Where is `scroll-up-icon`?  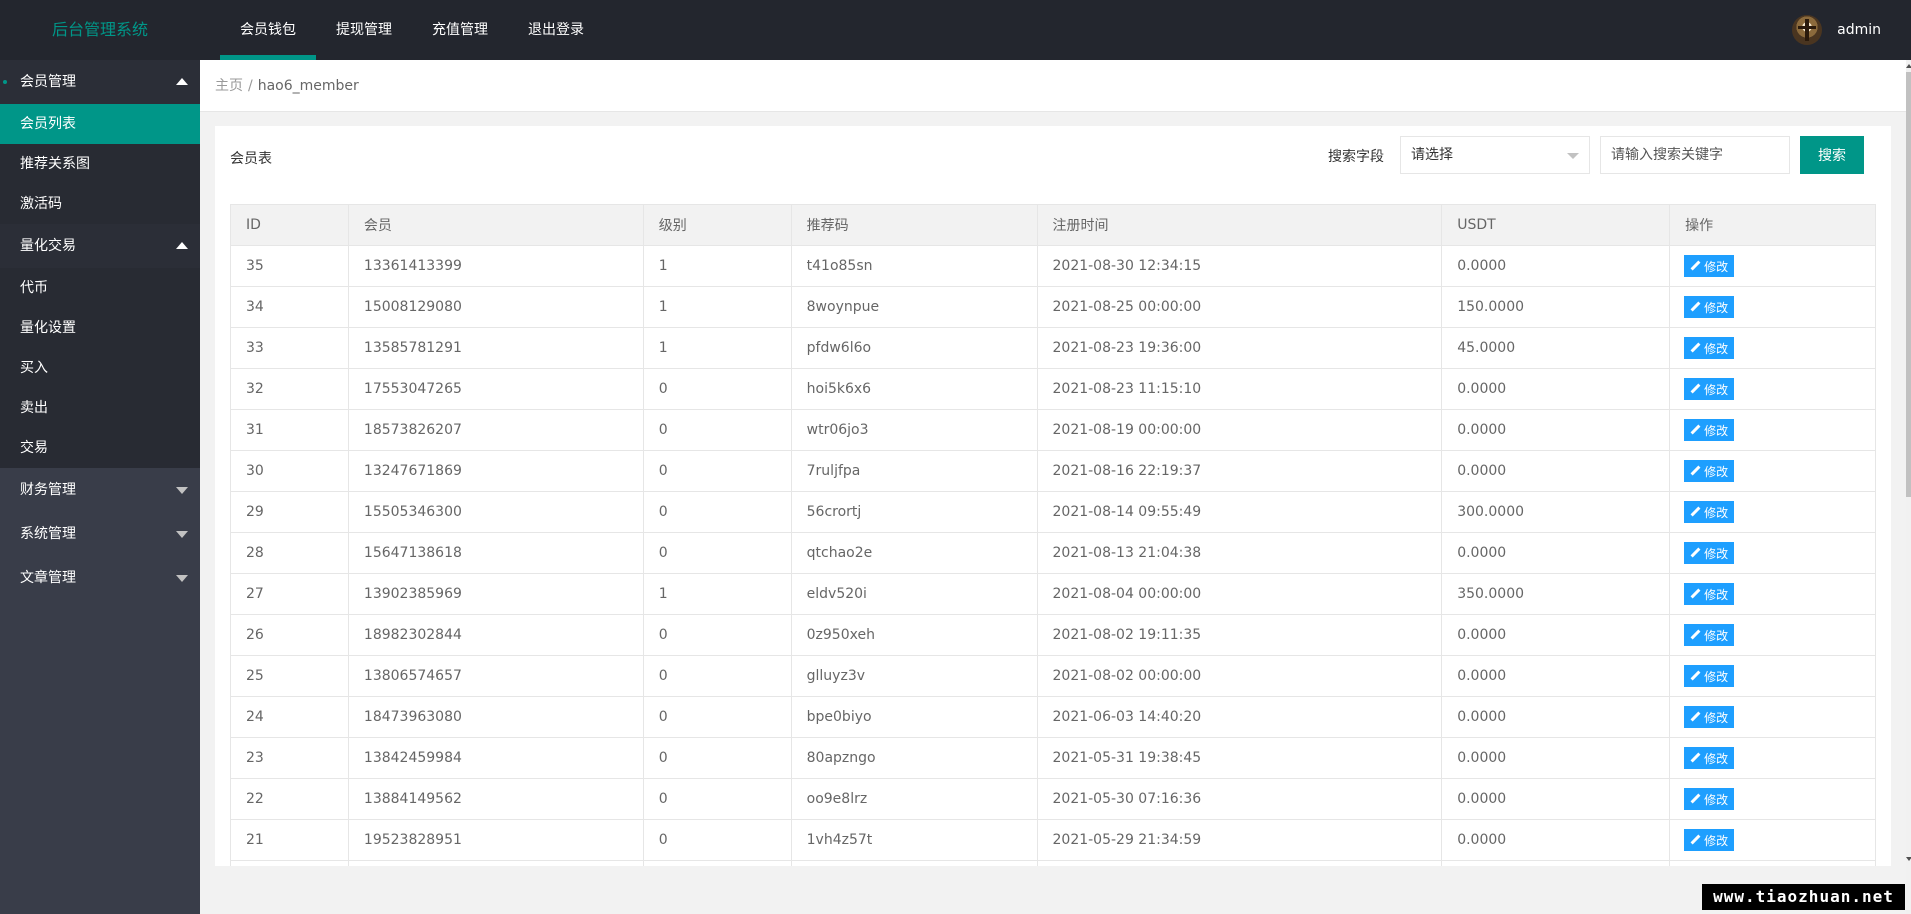 scroll-up-icon is located at coordinates (1908, 66).